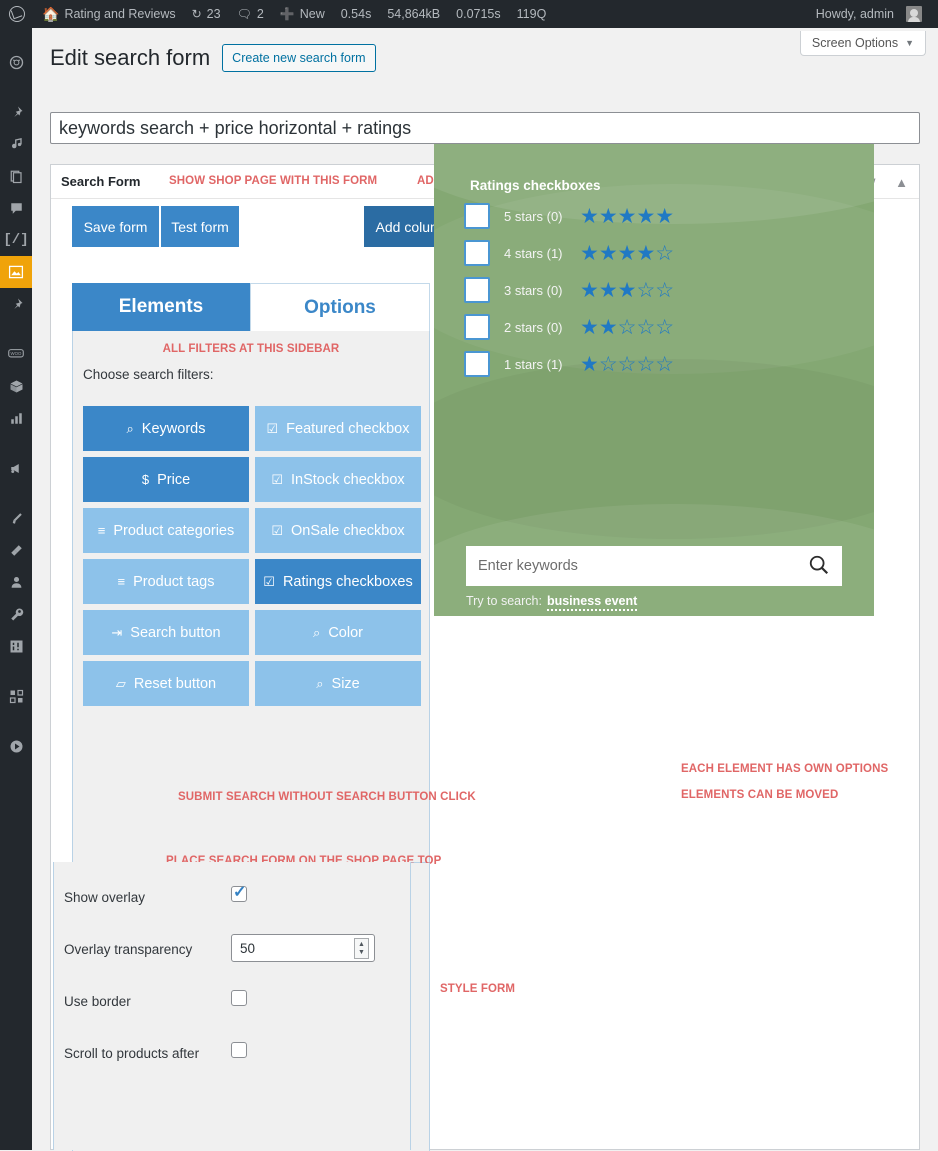  What do you see at coordinates (16, 354) in the screenshot?
I see `sidebar-item-woocommerce: WOO` at bounding box center [16, 354].